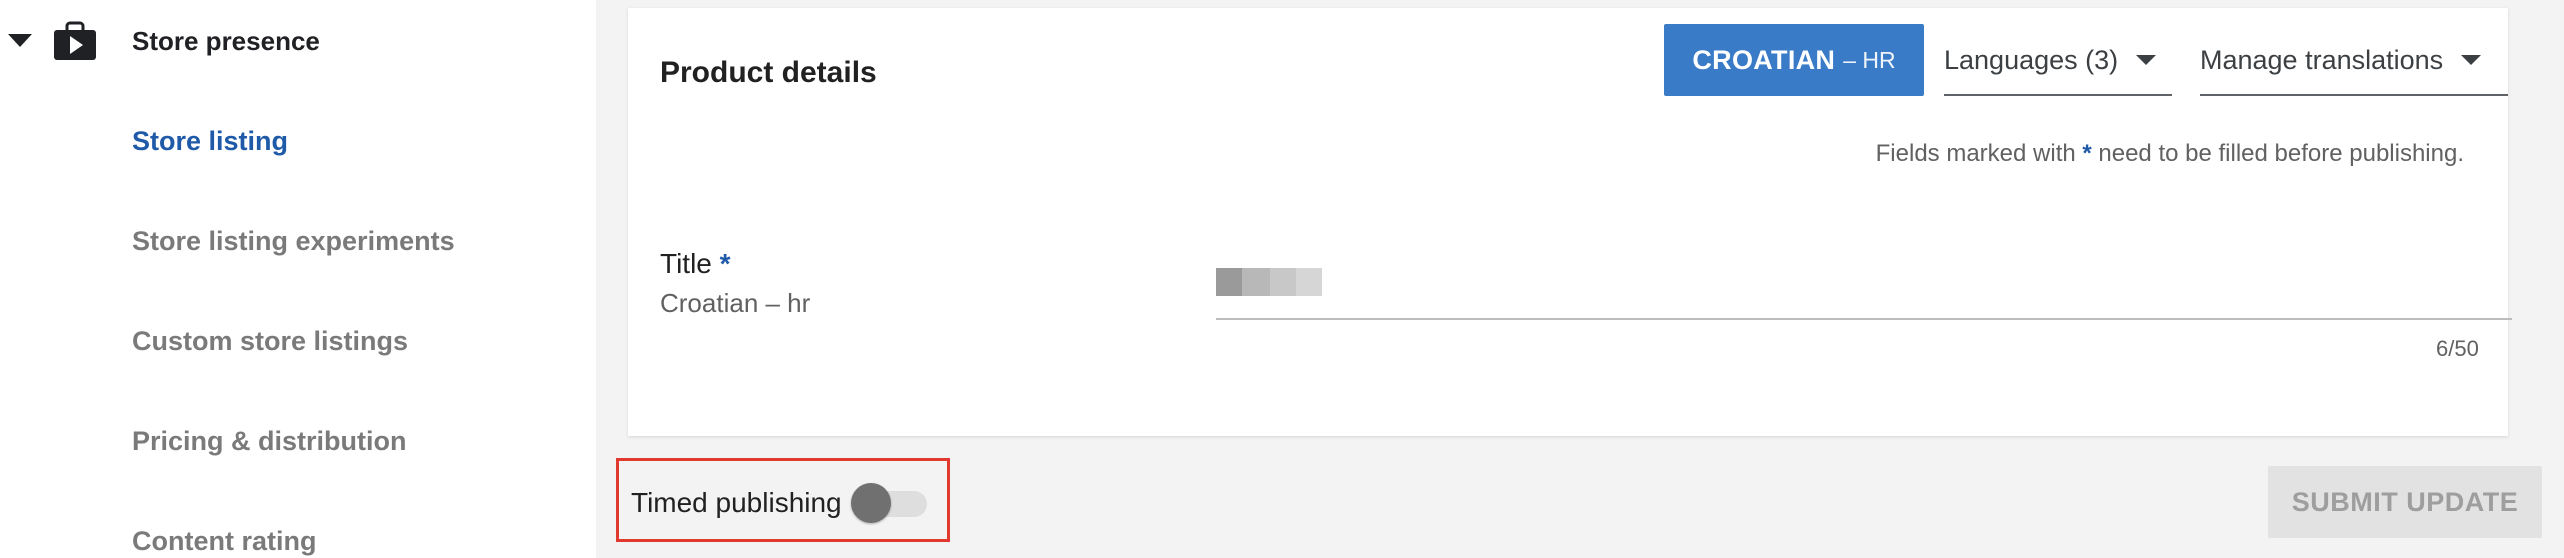  Describe the element at coordinates (293, 241) in the screenshot. I see `sidebar-item-store-listing-experiments: Store listing experiments` at that location.